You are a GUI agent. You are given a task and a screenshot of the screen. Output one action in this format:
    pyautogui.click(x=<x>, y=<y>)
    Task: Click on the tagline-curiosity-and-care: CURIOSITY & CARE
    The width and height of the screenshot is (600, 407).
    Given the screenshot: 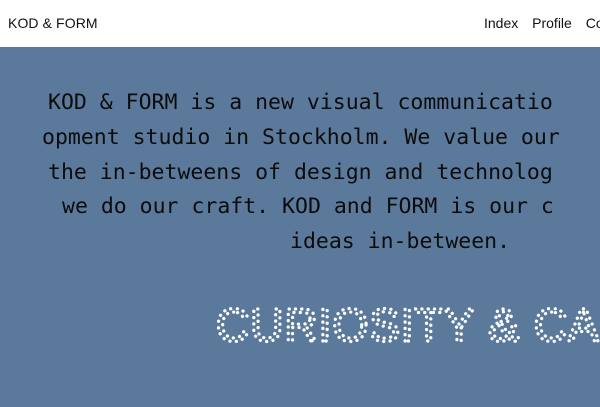 What is the action you would take?
    pyautogui.click(x=408, y=324)
    